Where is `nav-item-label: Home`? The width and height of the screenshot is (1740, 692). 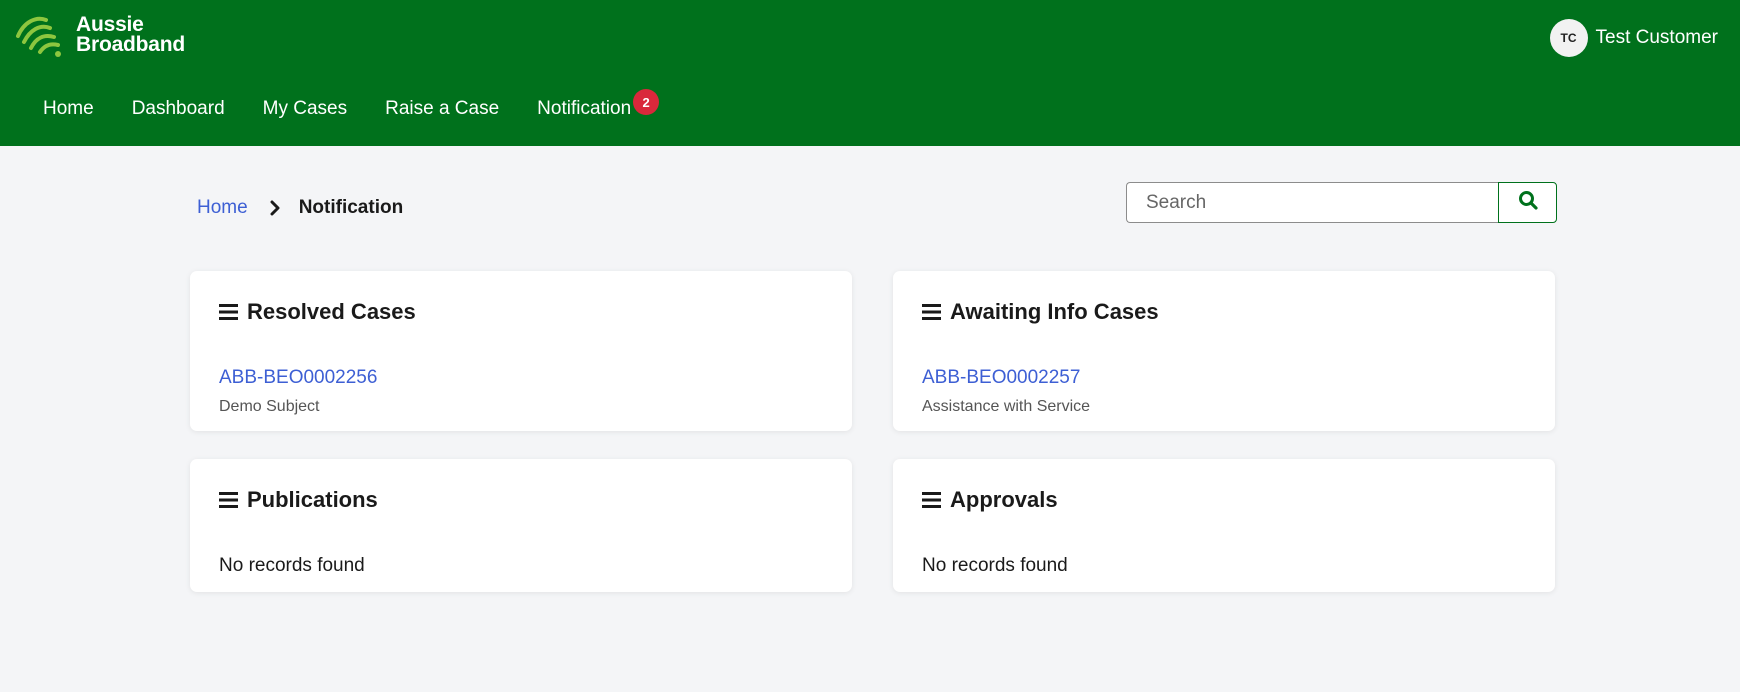
nav-item-label: Home is located at coordinates (68, 108).